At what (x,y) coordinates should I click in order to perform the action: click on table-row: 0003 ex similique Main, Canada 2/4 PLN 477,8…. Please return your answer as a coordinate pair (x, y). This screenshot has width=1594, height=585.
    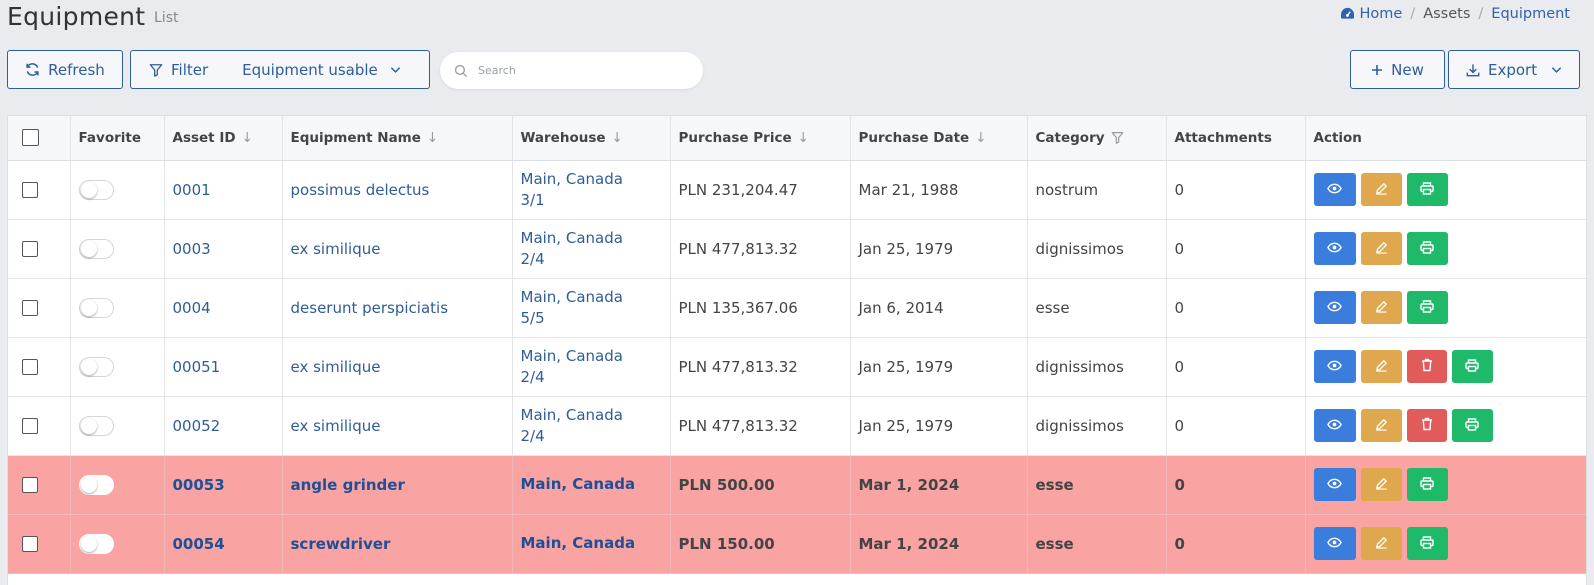
    Looking at the image, I should click on (797, 249).